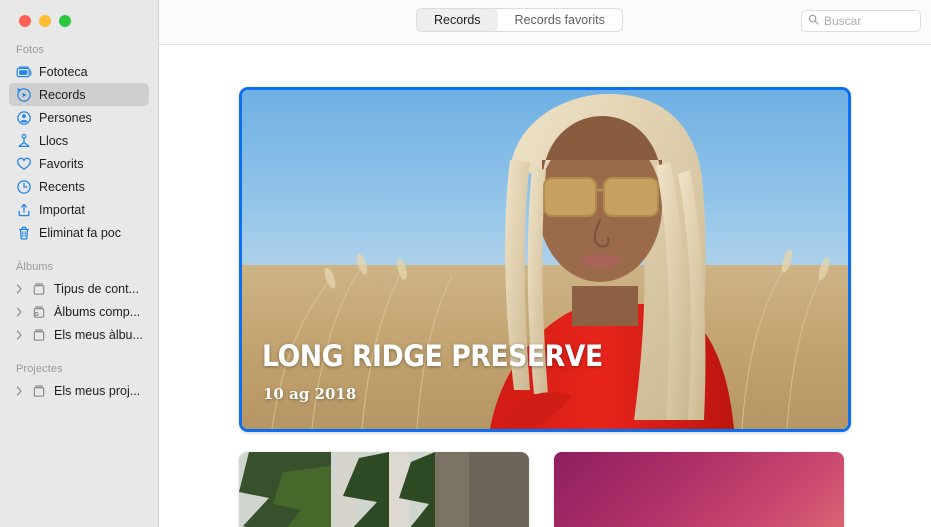  I want to click on tab-label: Records, so click(457, 20).